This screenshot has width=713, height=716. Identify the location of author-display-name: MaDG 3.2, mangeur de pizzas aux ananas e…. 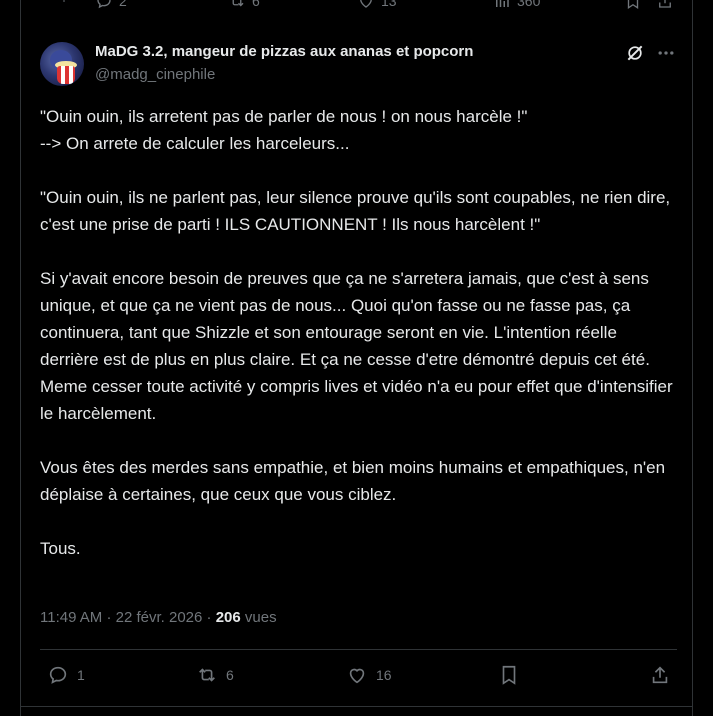
(284, 51).